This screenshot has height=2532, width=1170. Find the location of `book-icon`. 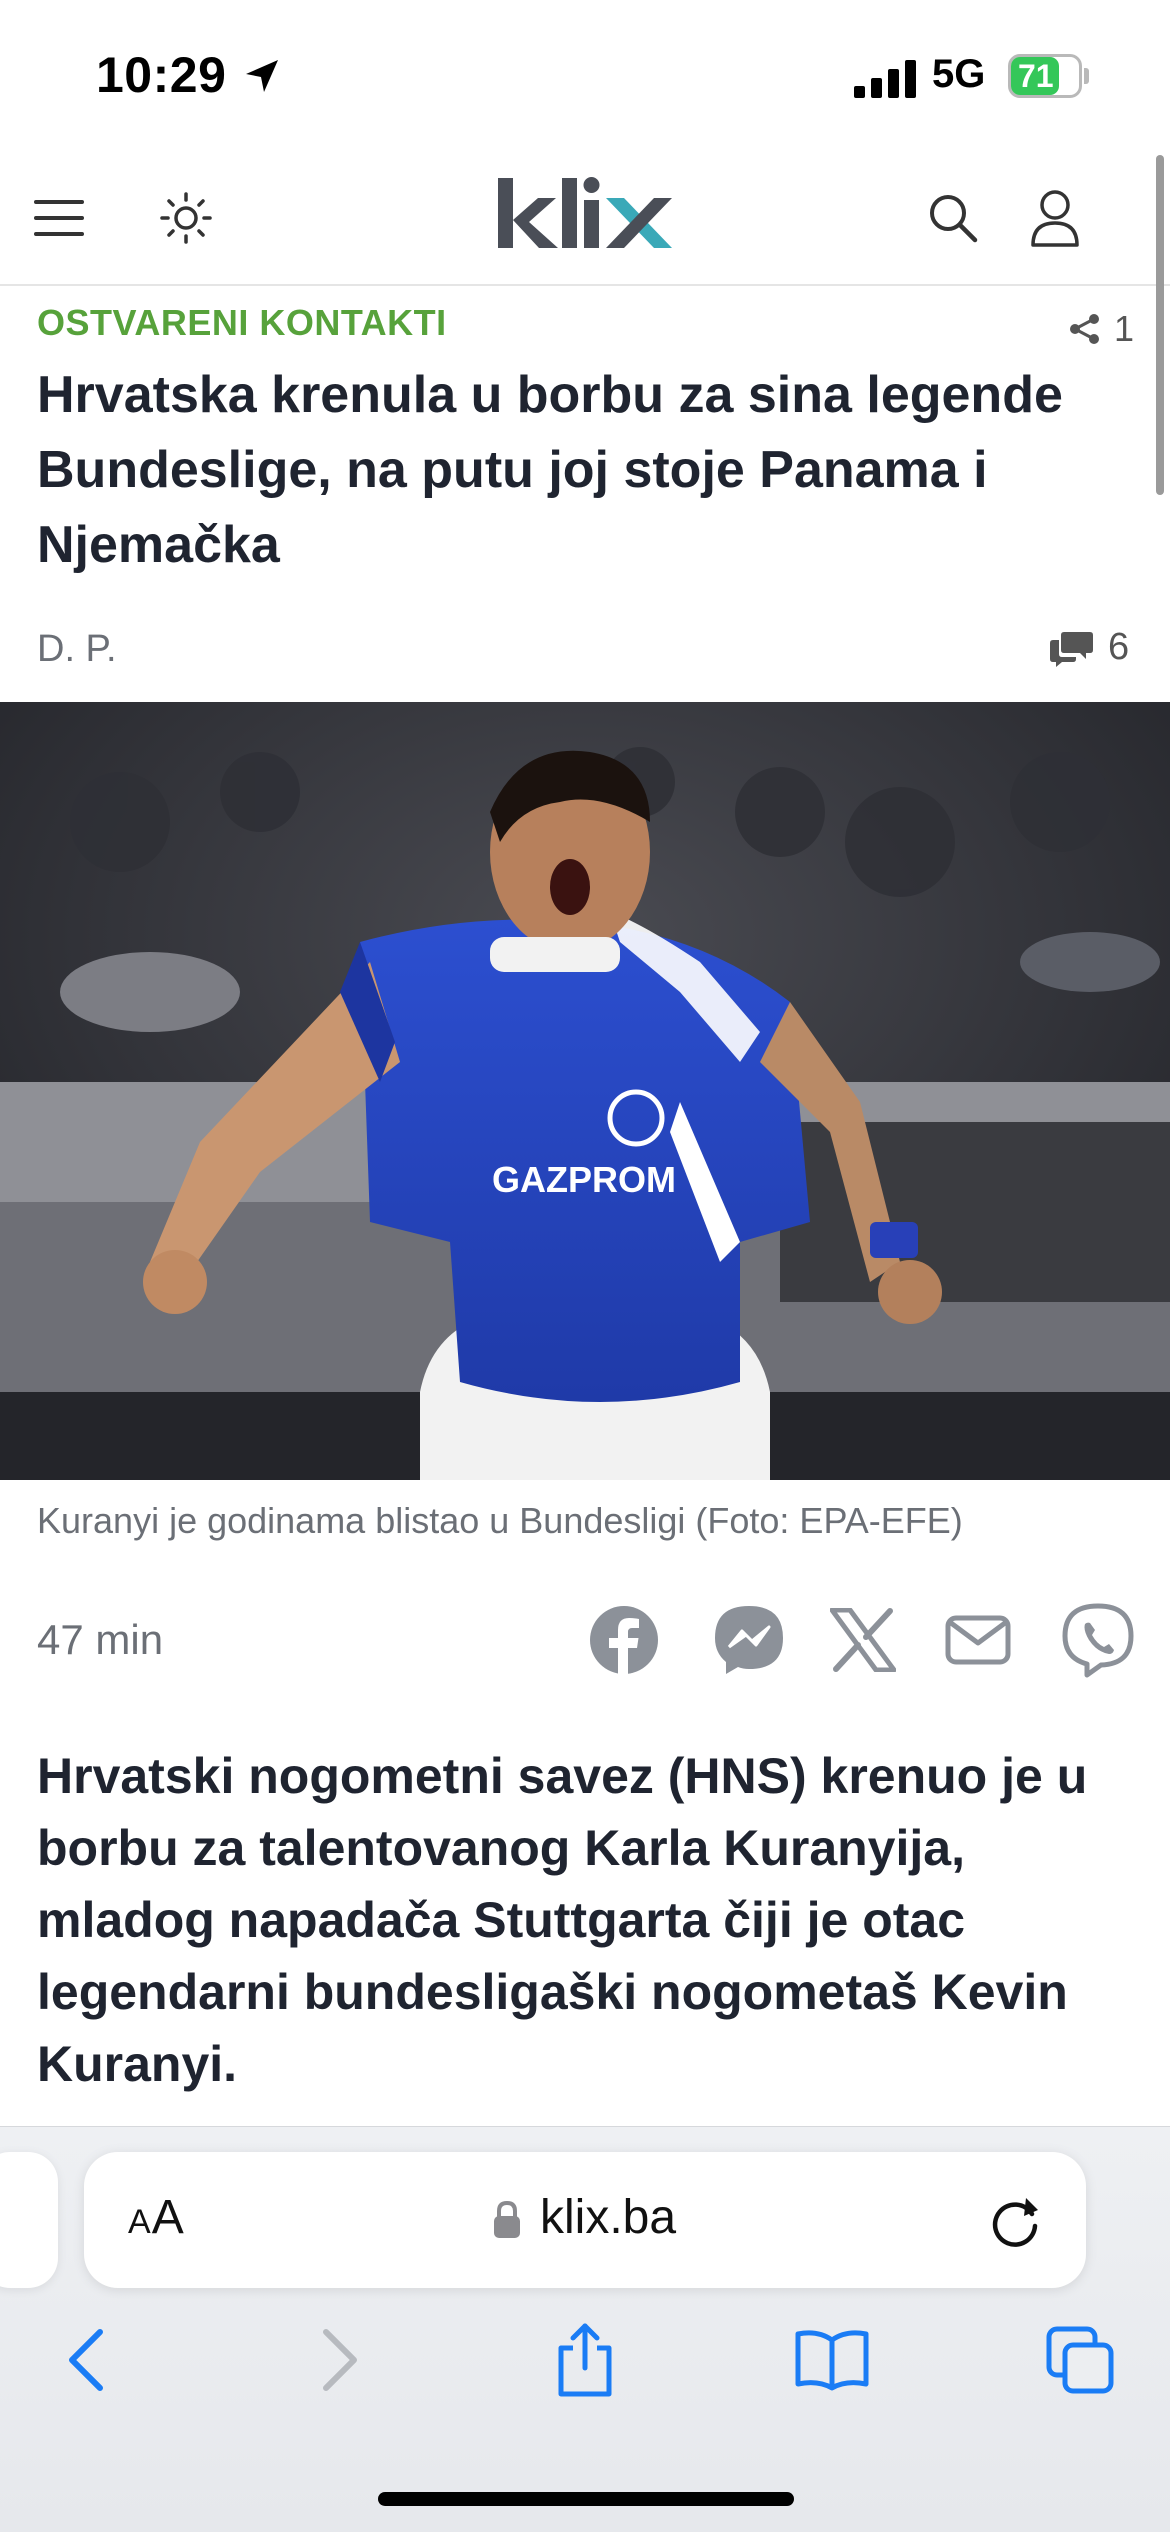

book-icon is located at coordinates (832, 2360).